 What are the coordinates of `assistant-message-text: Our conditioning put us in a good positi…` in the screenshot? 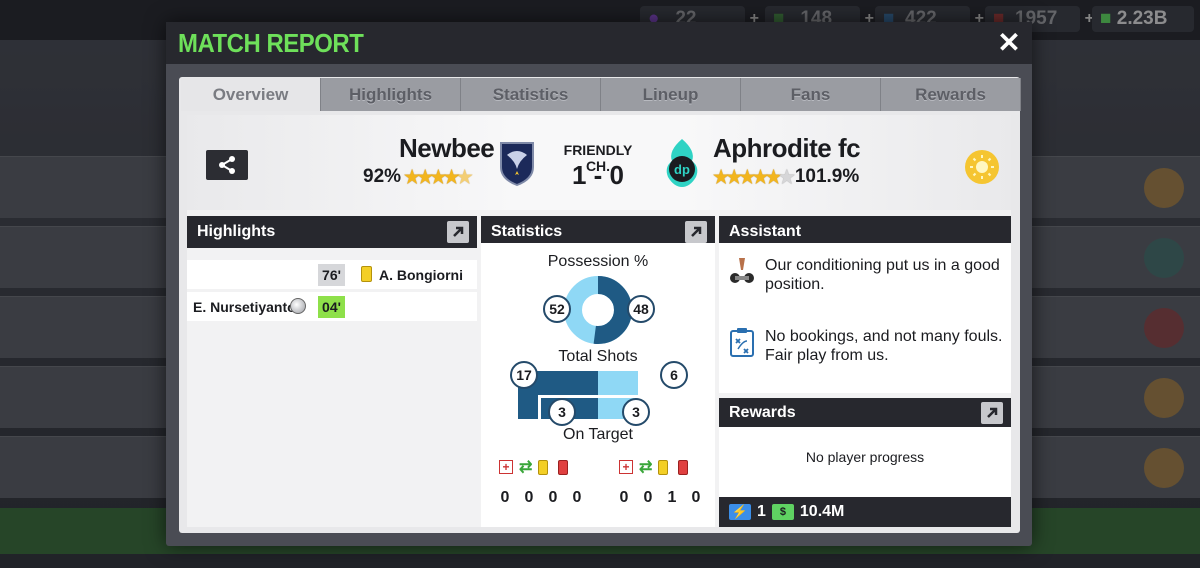 It's located at (882, 275).